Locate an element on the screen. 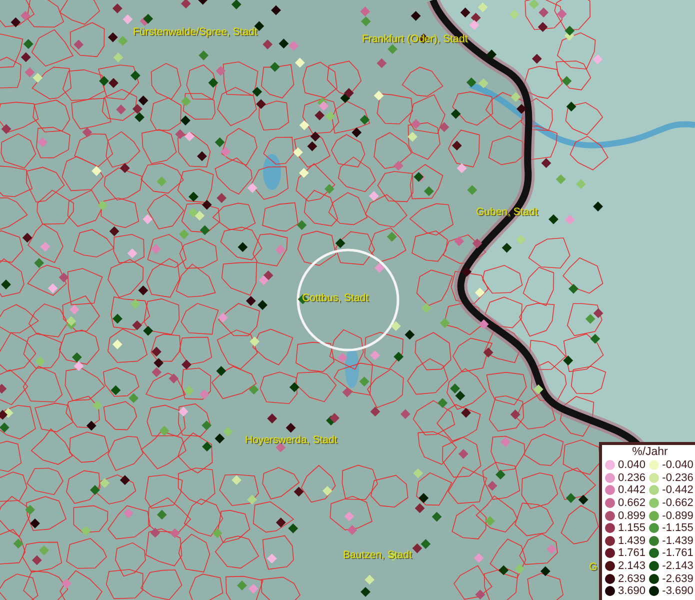 This screenshot has width=695, height=600. legend-value: 0.662 is located at coordinates (632, 503).